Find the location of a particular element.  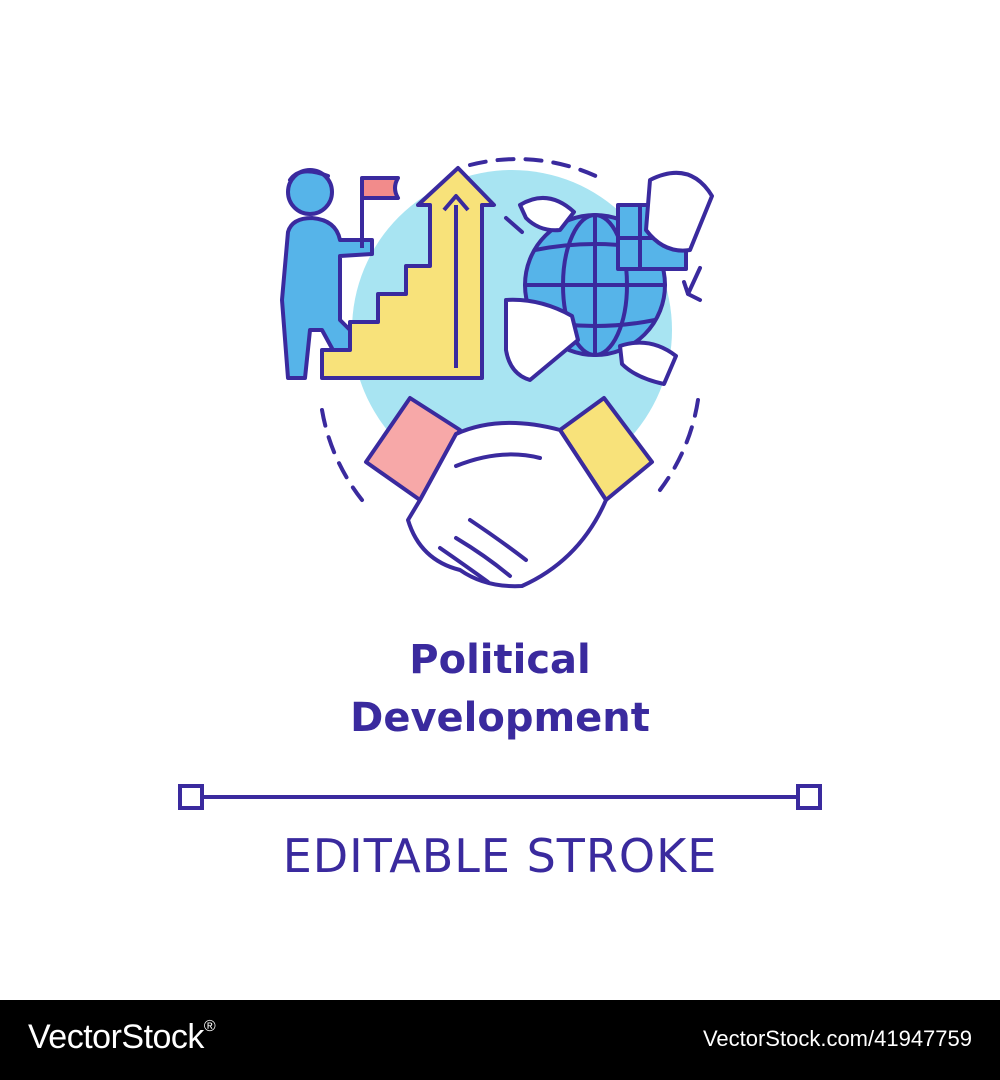

brand-logo: VectorStock® is located at coordinates (122, 1037).